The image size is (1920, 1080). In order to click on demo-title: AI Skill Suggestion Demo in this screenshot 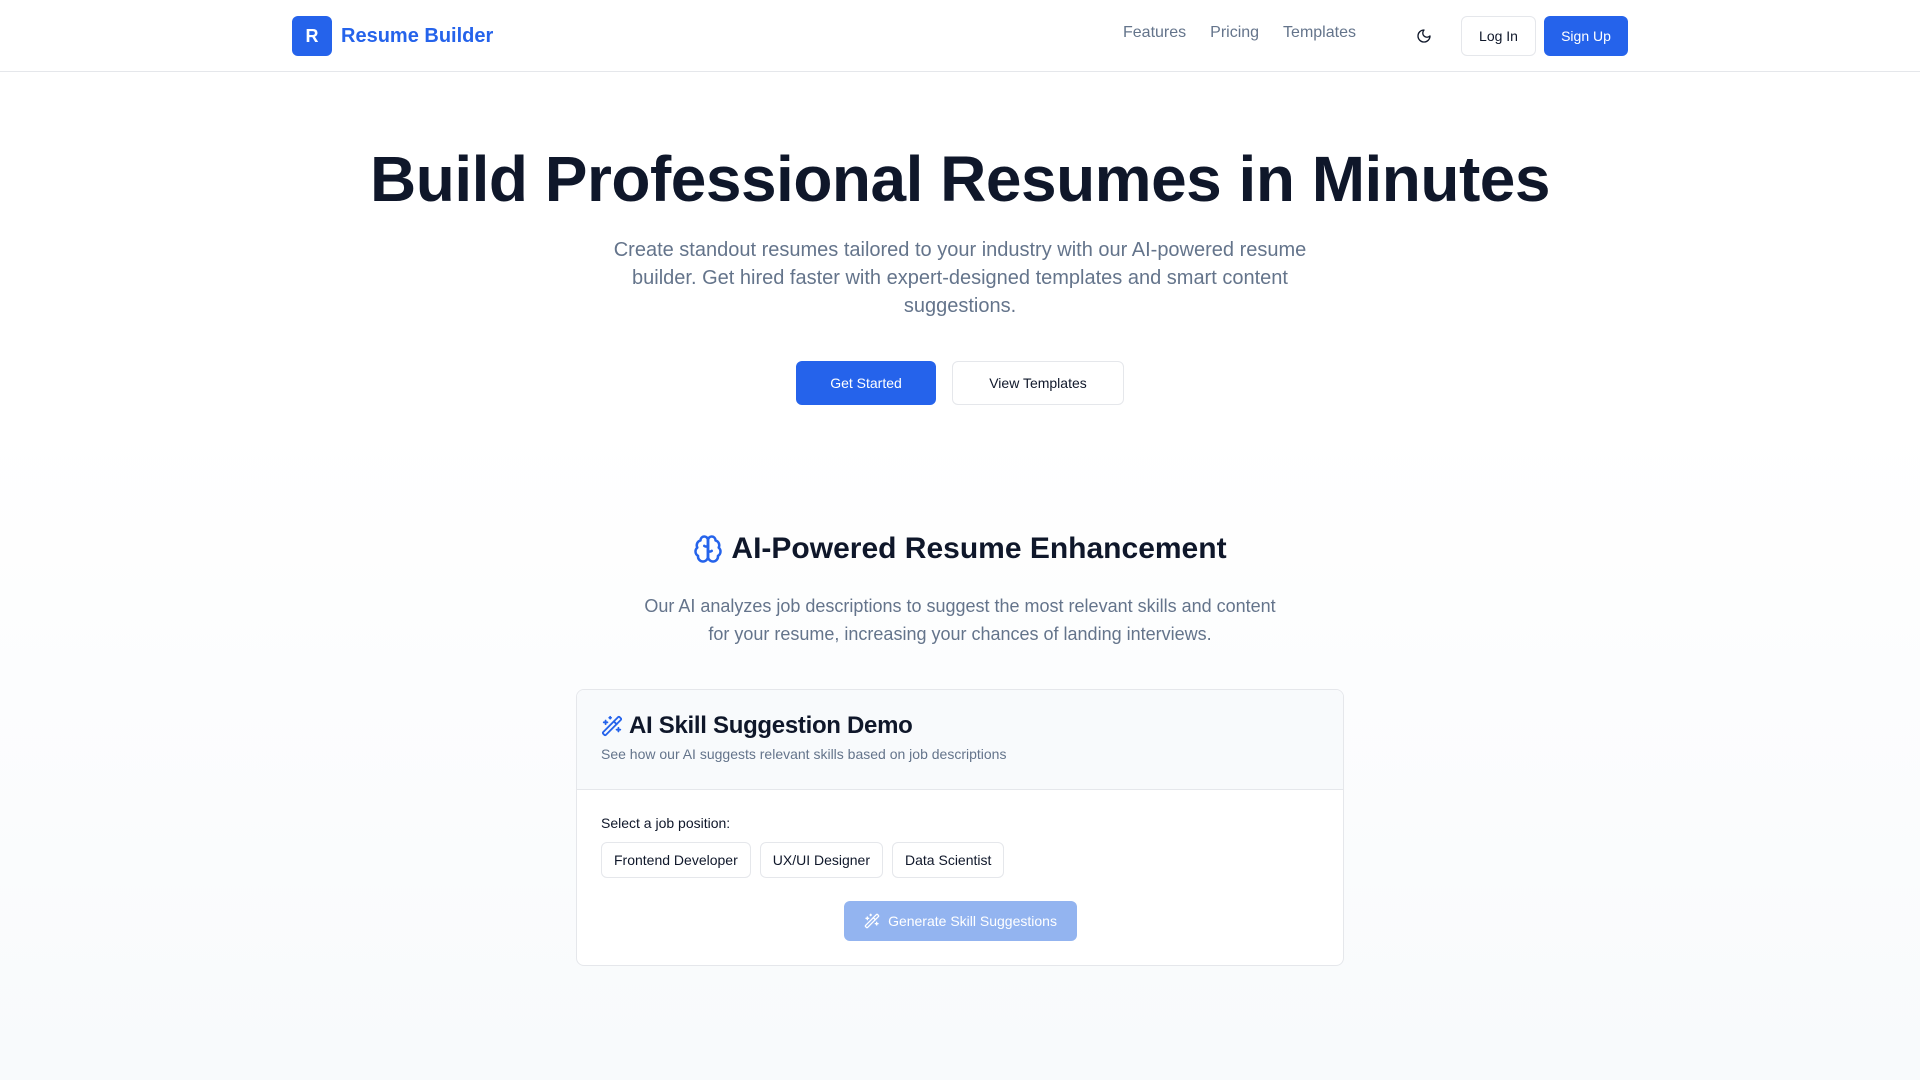, I will do `click(771, 725)`.